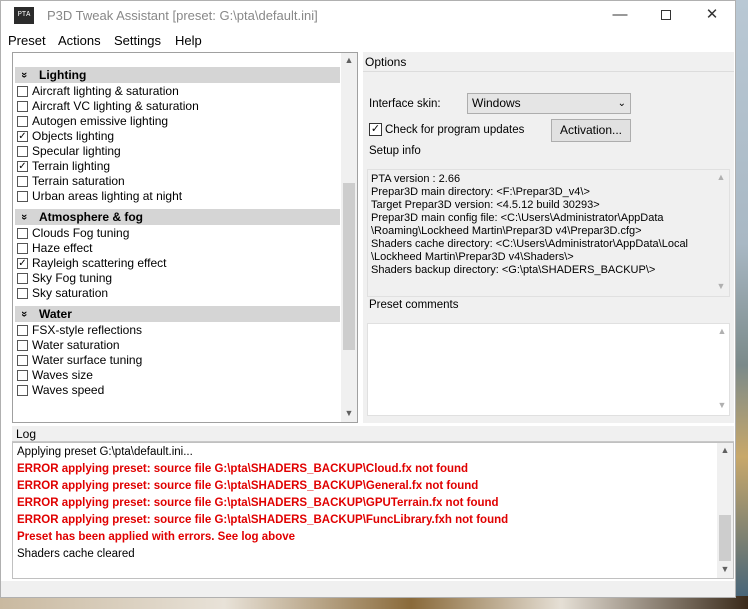  I want to click on minimize-icon: —, so click(620, 14).